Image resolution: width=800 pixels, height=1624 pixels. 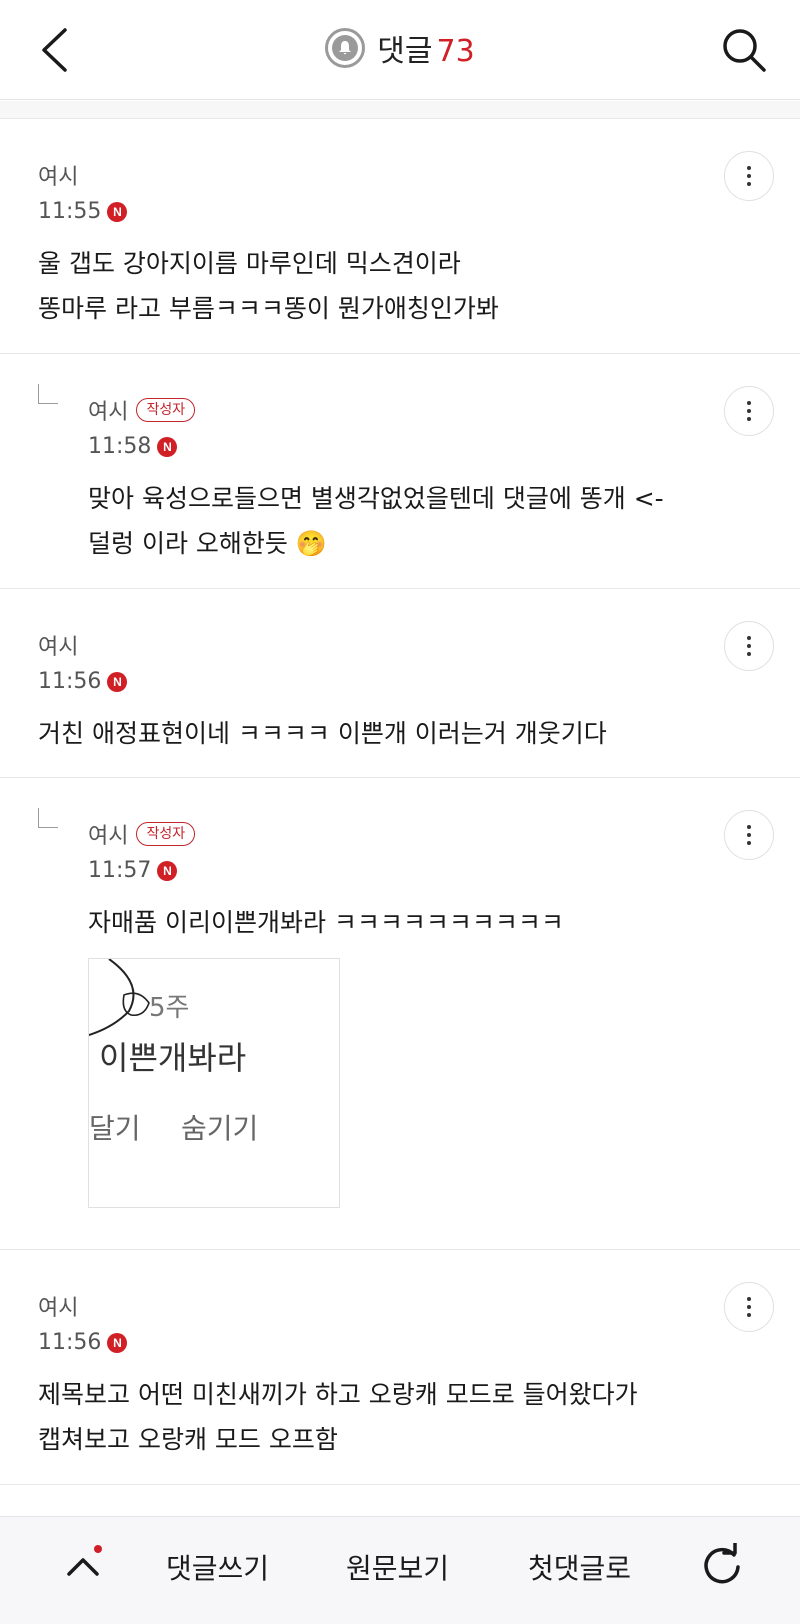 I want to click on write-comment-button: 댓글쓰기, so click(x=217, y=1567).